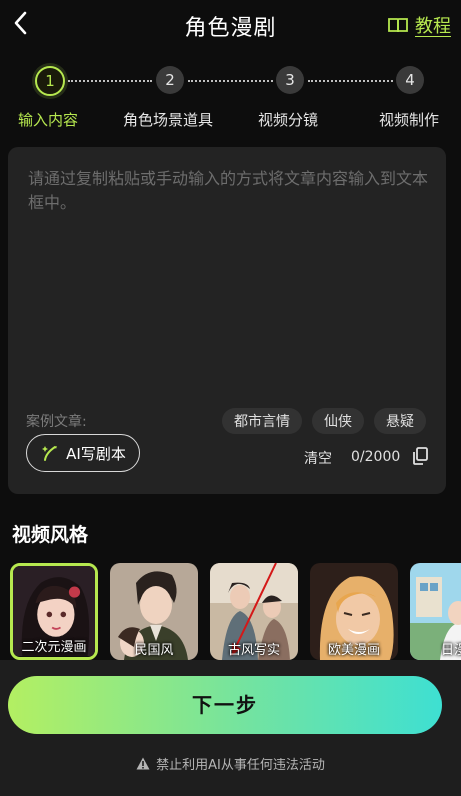 The width and height of the screenshot is (461, 796). I want to click on style-label-ancient-realistic: 古风写实, so click(253, 650).